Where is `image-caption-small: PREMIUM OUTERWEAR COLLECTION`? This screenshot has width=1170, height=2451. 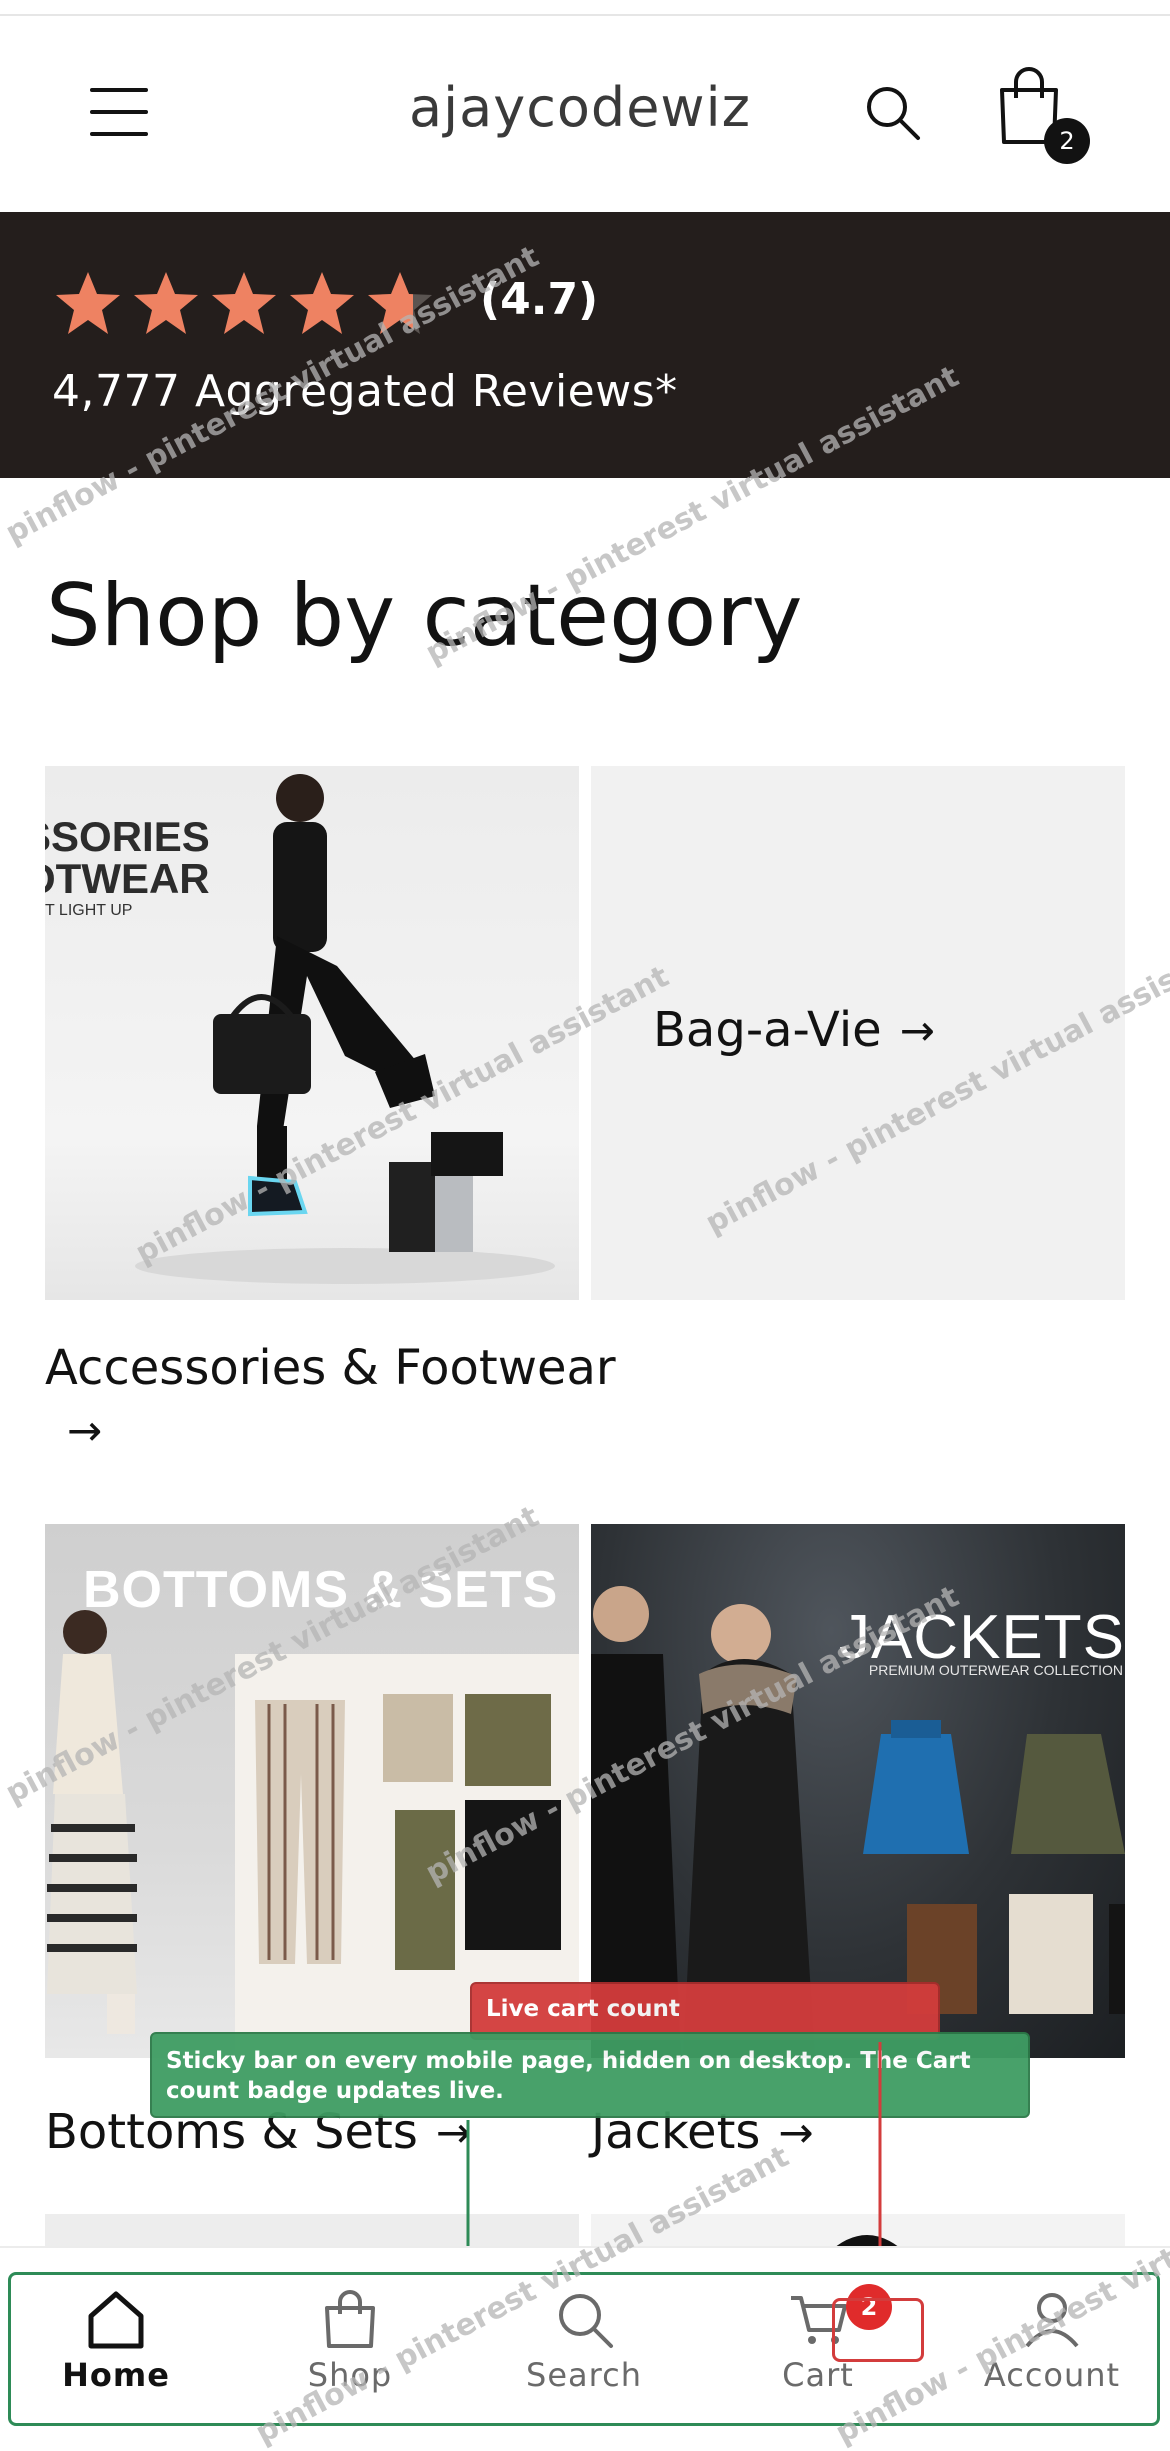 image-caption-small: PREMIUM OUTERWEAR COLLECTION is located at coordinates (995, 1670).